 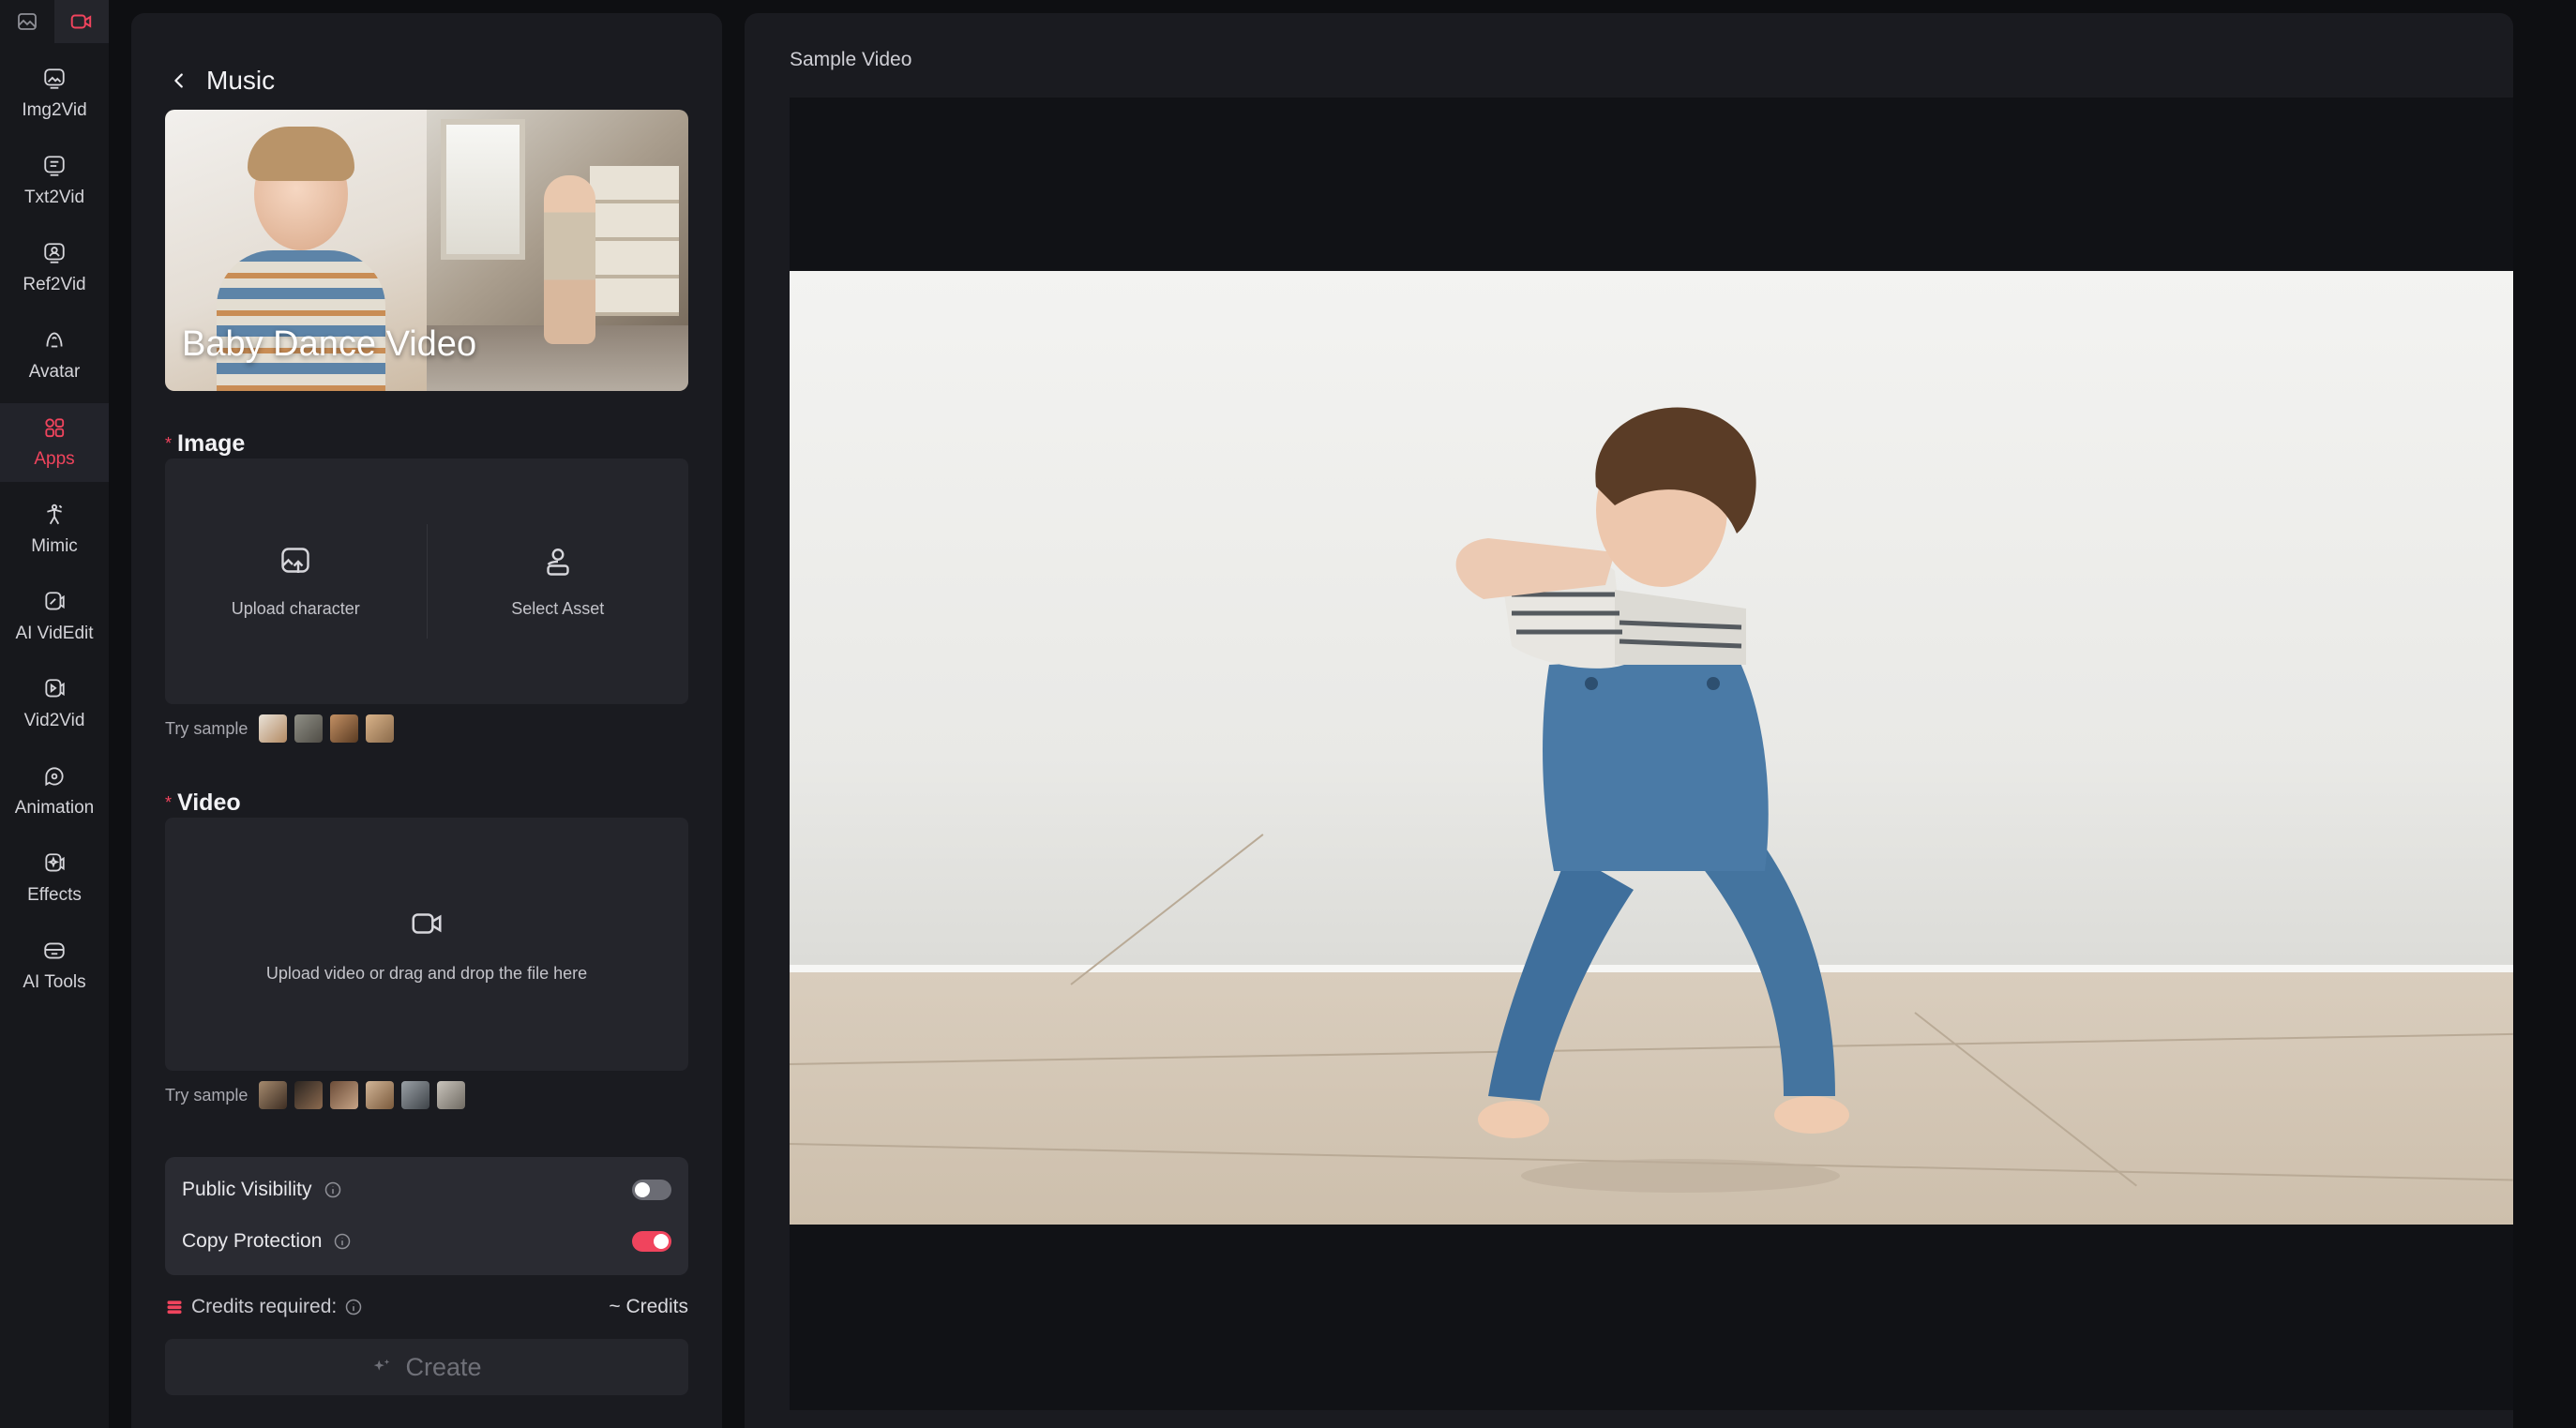 What do you see at coordinates (54, 110) in the screenshot?
I see `rail-item-label: Img2Vid` at bounding box center [54, 110].